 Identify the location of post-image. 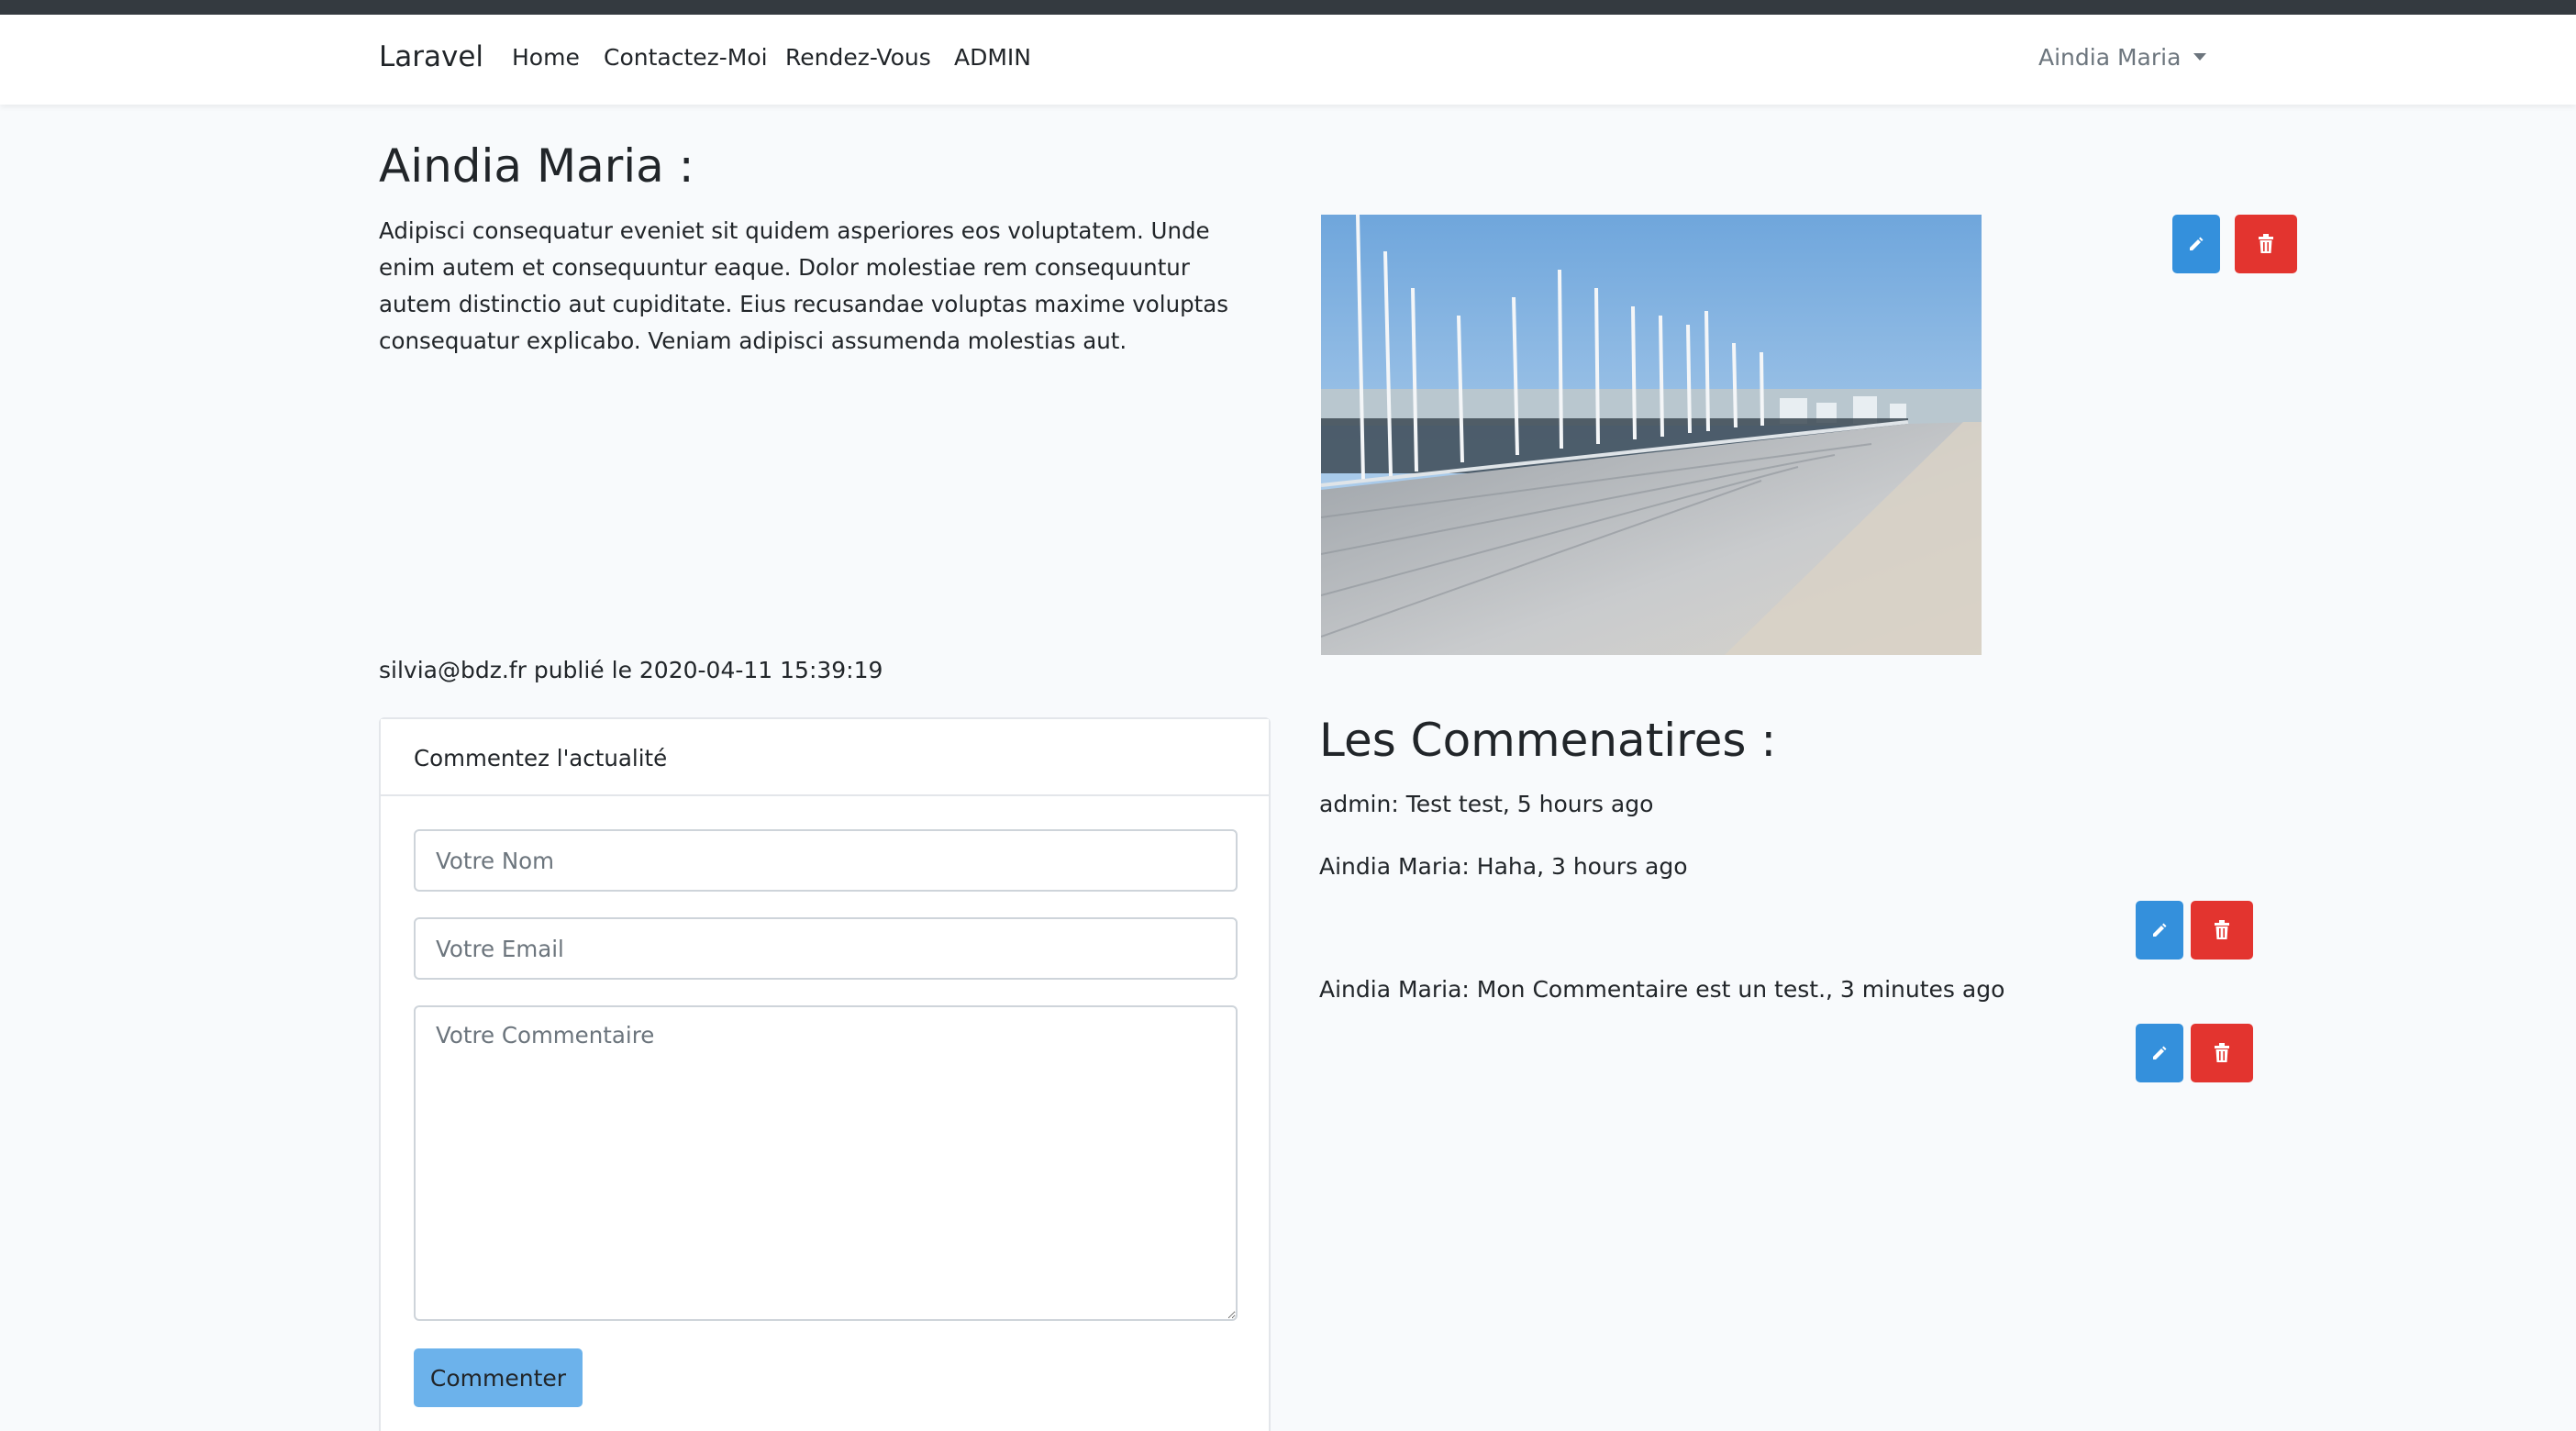
(1651, 435).